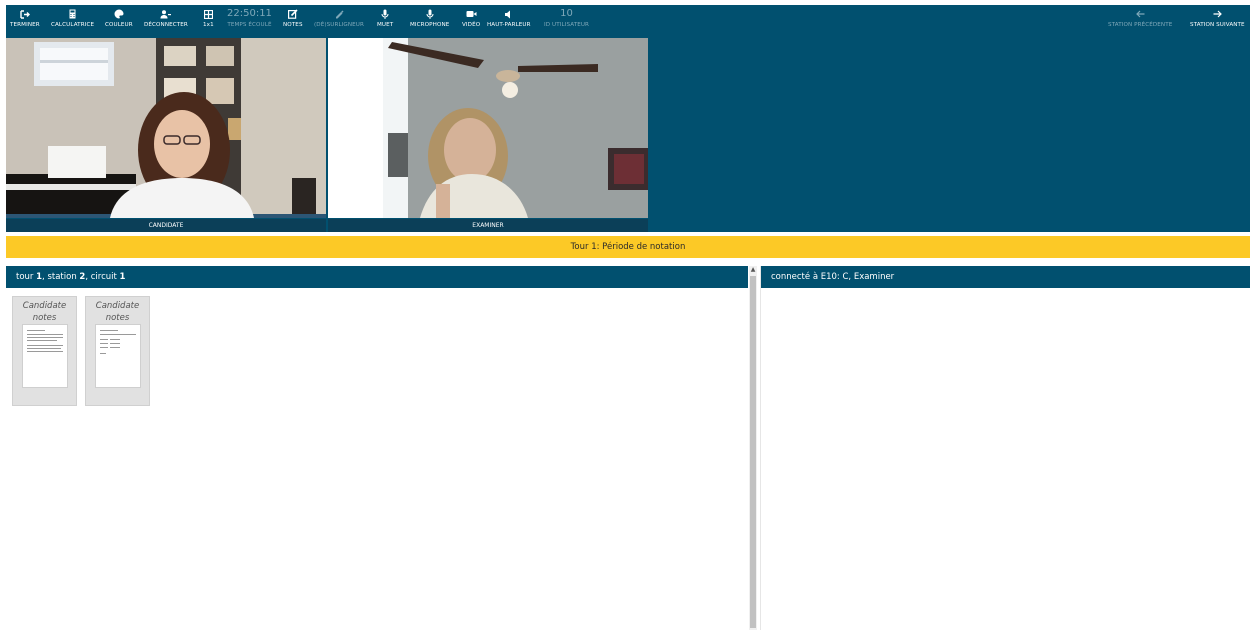  Describe the element at coordinates (753, 270) in the screenshot. I see `scroll-up-icon: ▲` at that location.